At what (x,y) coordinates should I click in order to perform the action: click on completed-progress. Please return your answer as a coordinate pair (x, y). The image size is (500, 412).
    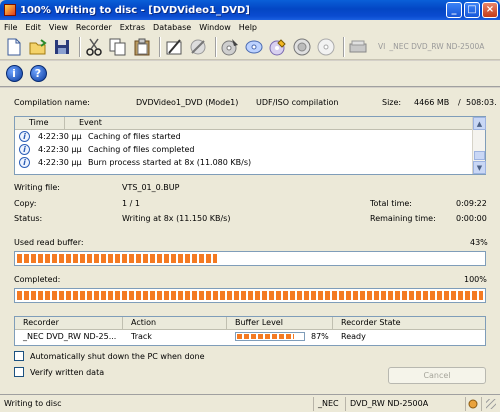
    Looking at the image, I should click on (250, 295).